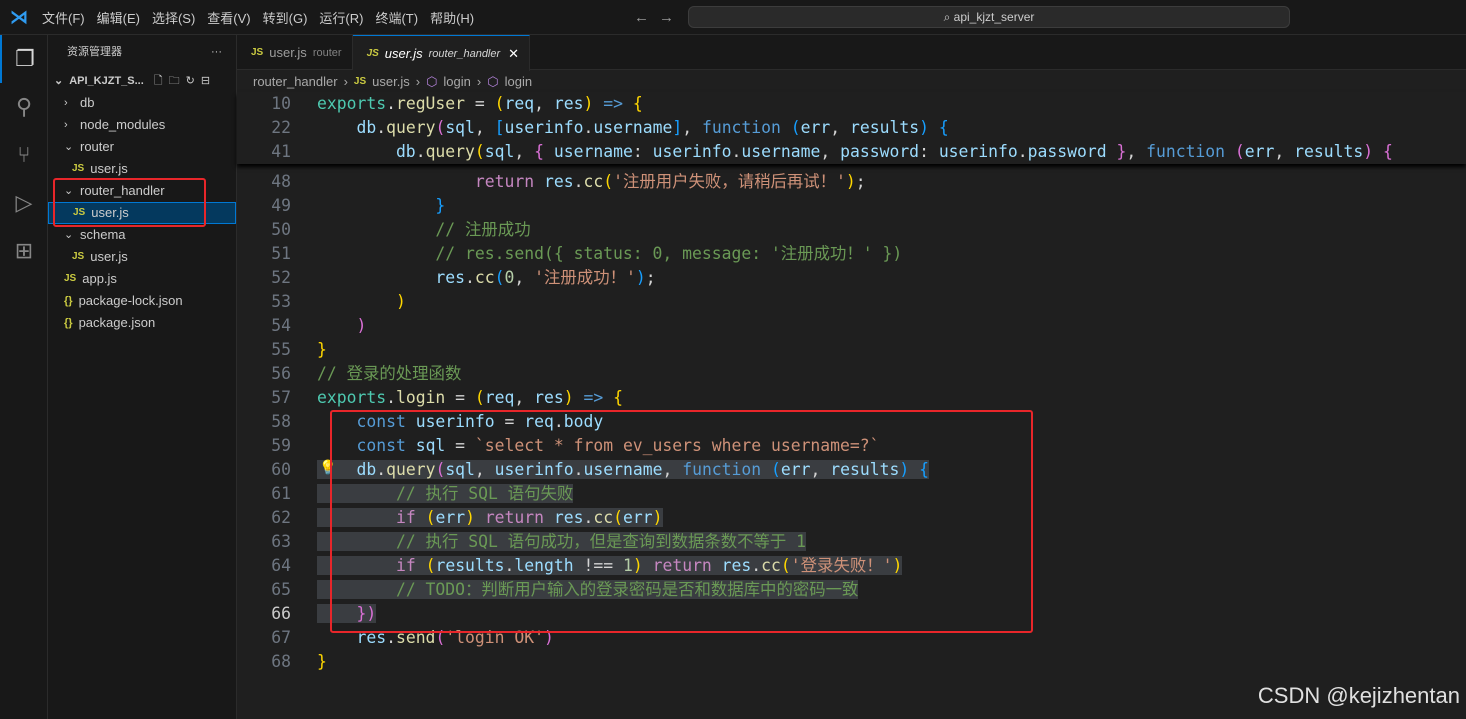 This screenshot has width=1466, height=719. I want to click on run-debug-icon: ▷, so click(24, 203).